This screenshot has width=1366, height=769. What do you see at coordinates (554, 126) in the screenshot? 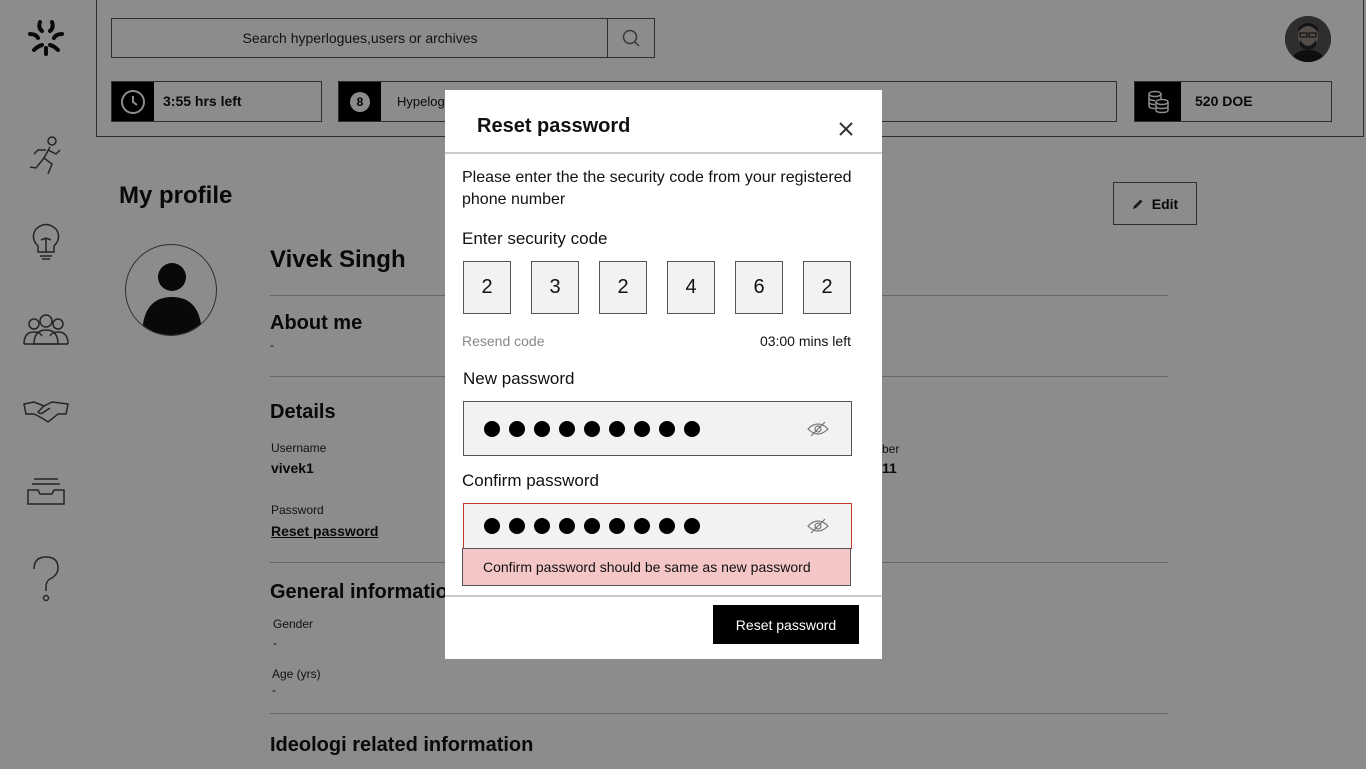
I see `dialog-title: Reset password` at bounding box center [554, 126].